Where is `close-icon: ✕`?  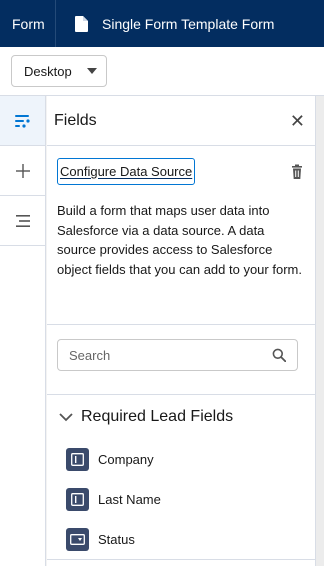 close-icon: ✕ is located at coordinates (297, 121).